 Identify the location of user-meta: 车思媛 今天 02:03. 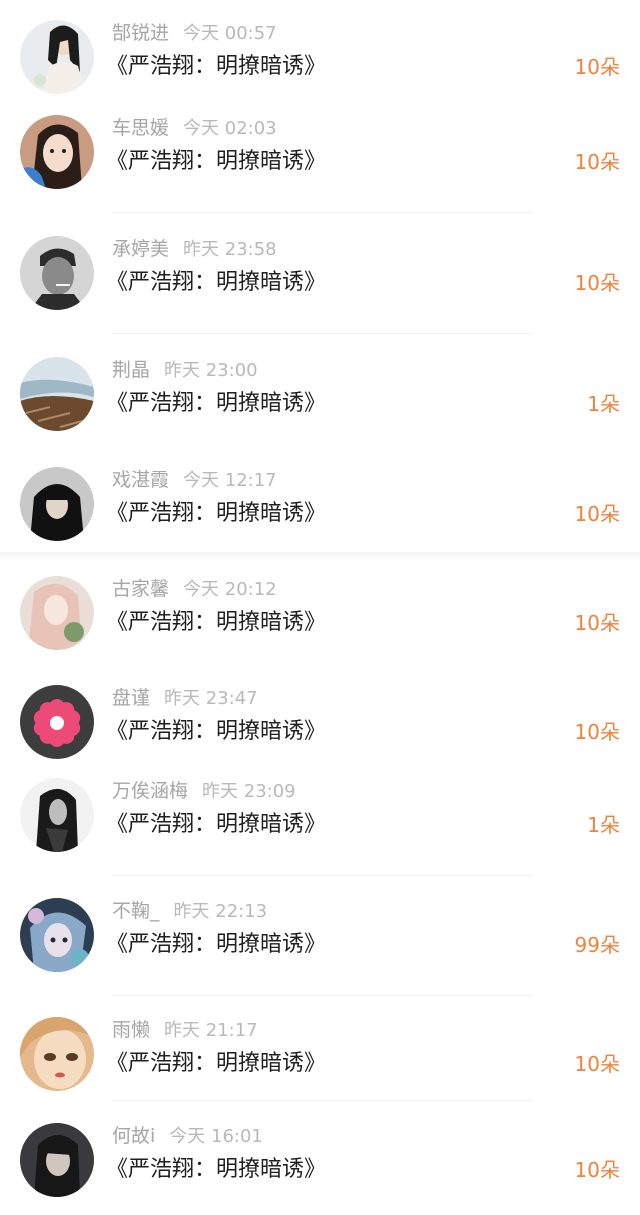
(194, 128).